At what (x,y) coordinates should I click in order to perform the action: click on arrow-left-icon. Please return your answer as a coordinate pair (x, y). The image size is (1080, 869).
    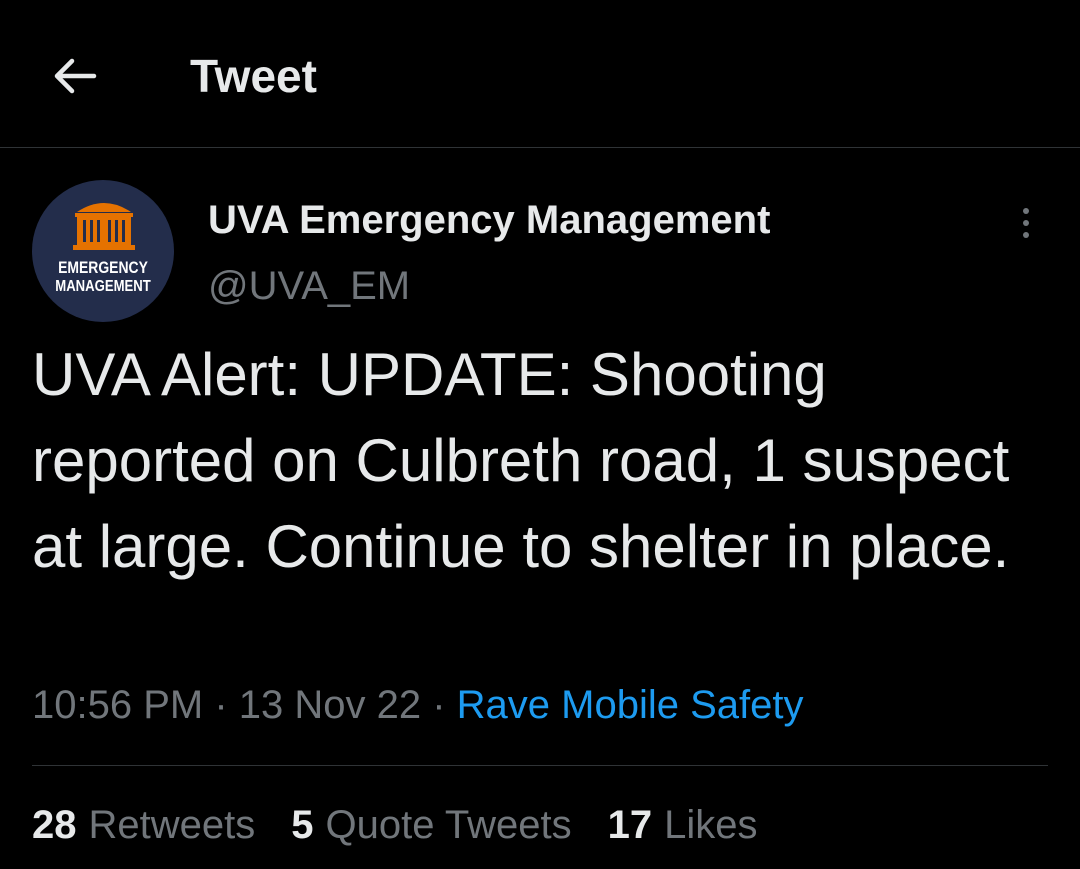
    Looking at the image, I should click on (75, 76).